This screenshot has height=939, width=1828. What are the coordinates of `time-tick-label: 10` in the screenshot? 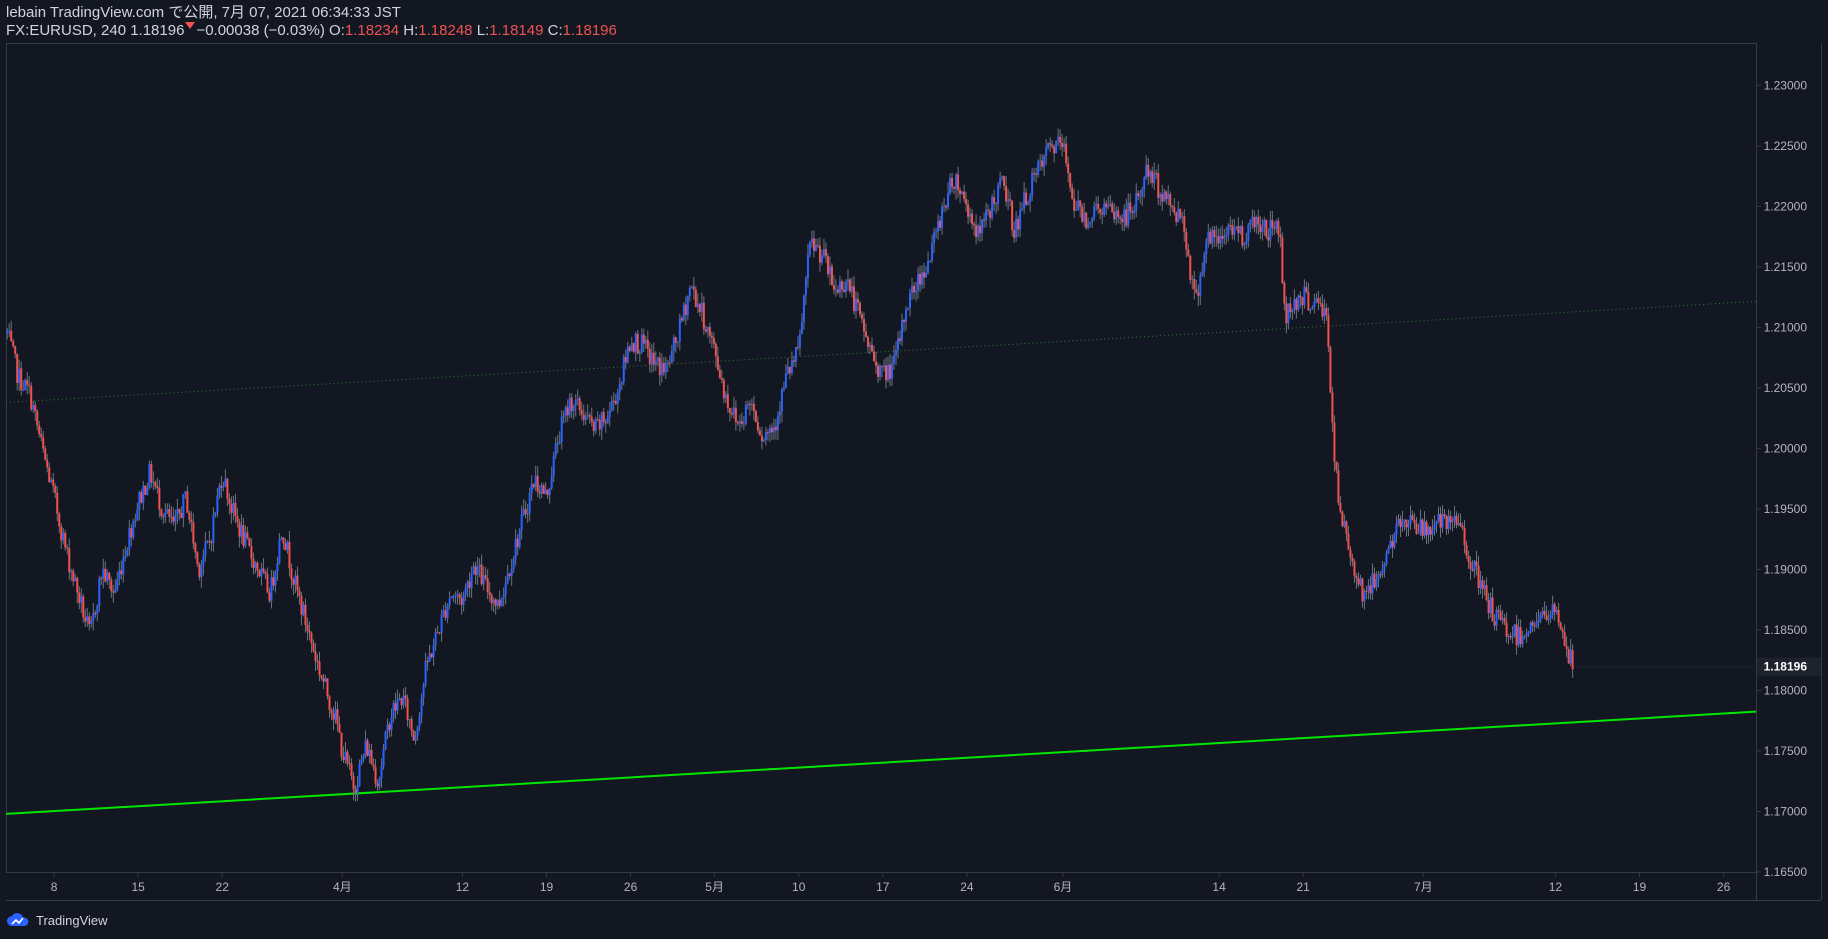 It's located at (799, 887).